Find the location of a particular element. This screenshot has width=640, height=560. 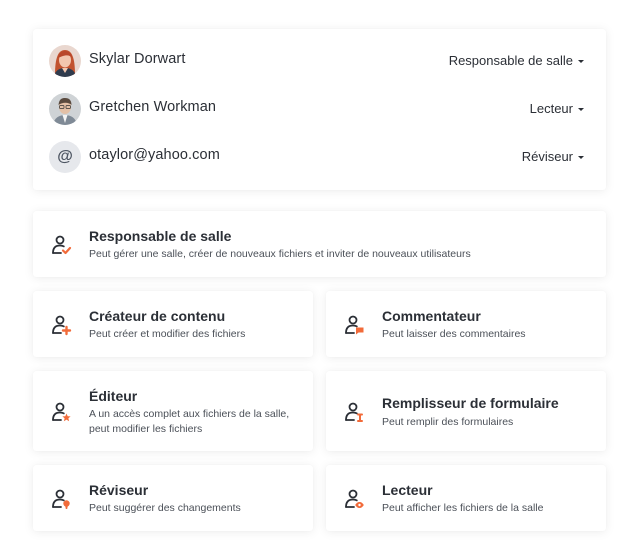

role-title: Lecteur is located at coordinates (407, 490).